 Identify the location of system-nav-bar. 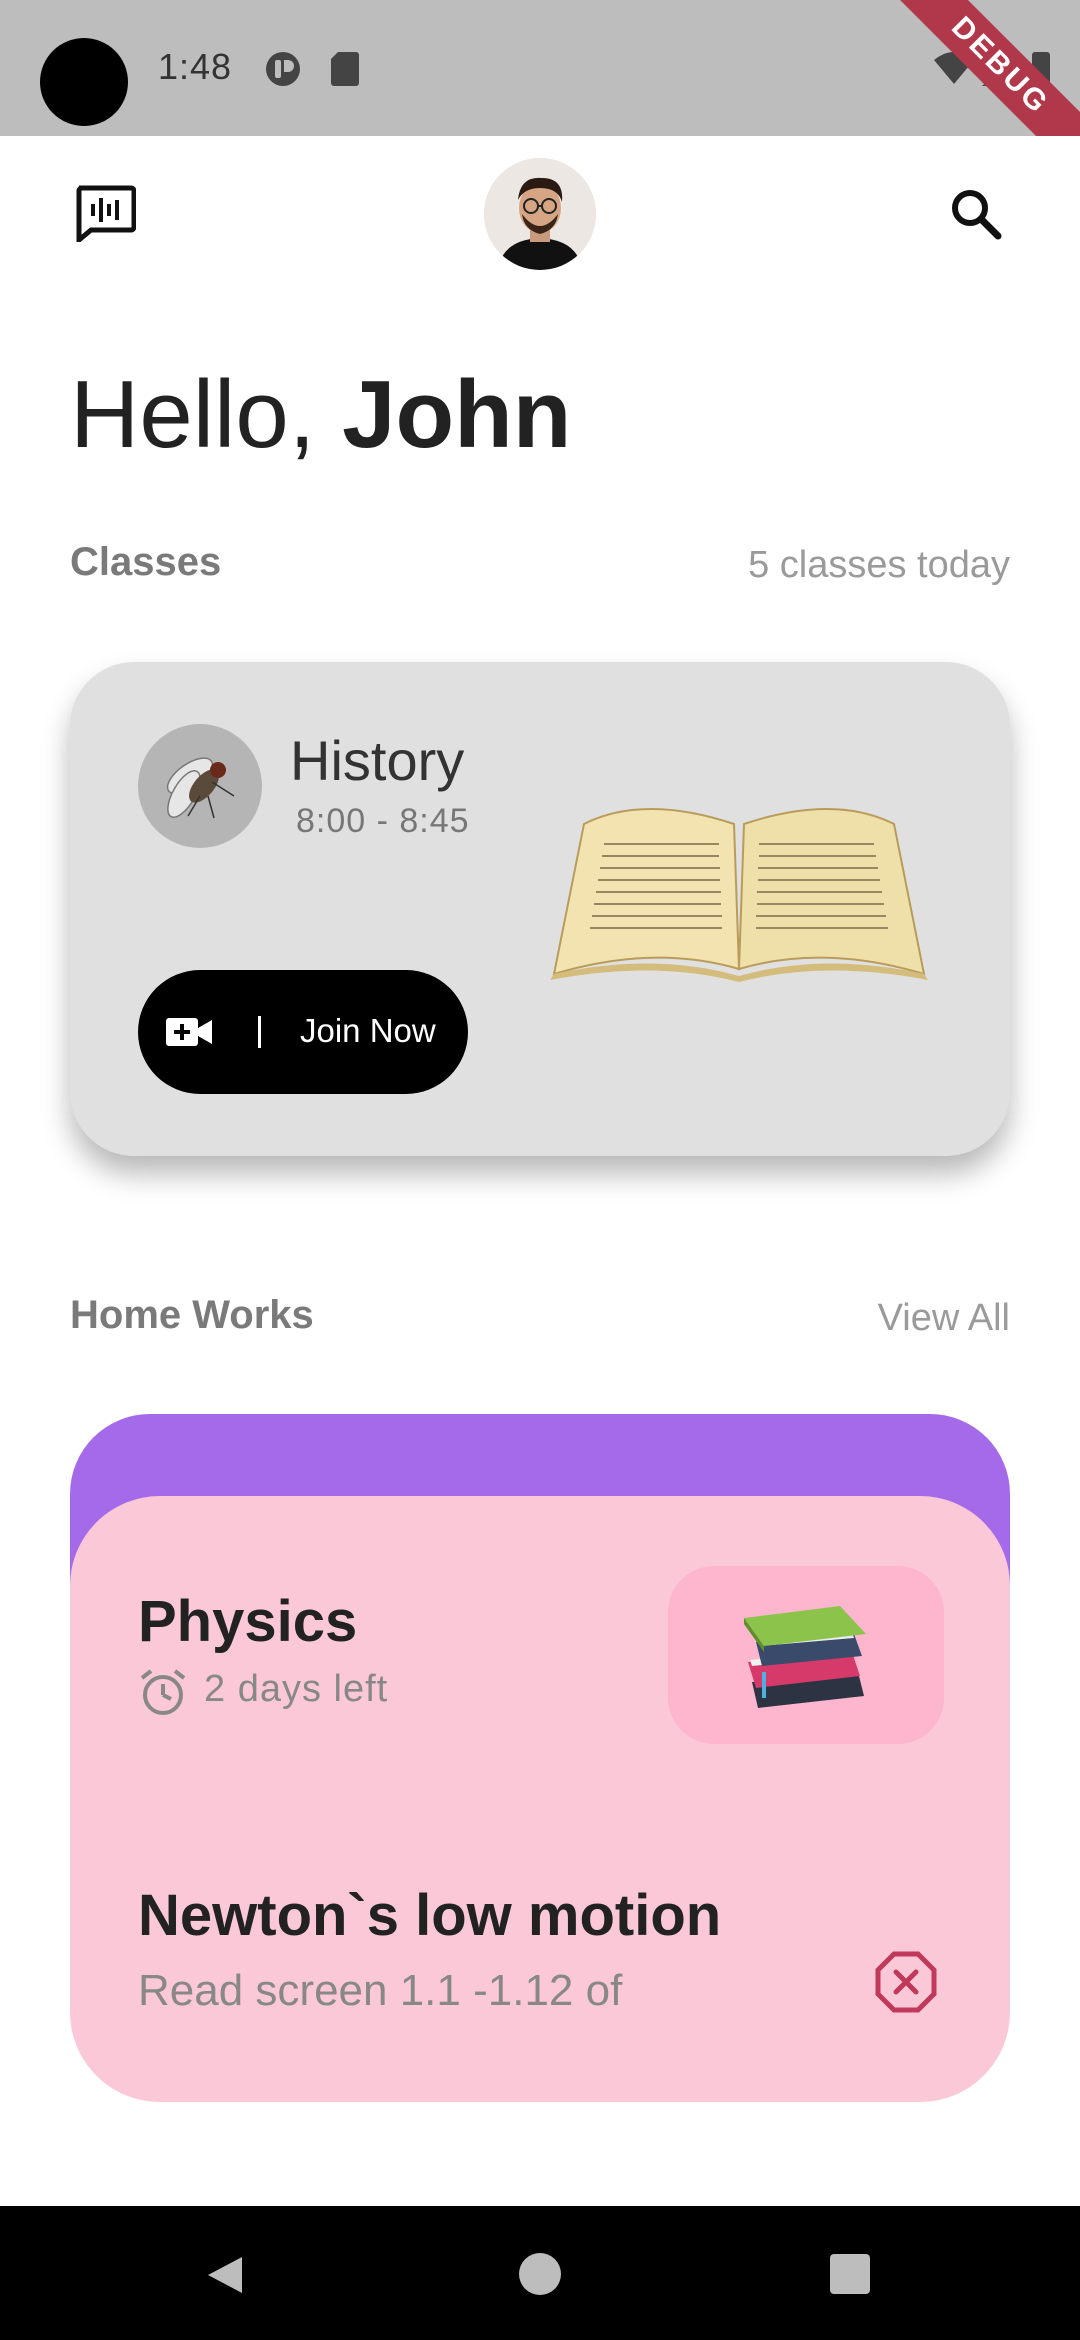
(540, 2273).